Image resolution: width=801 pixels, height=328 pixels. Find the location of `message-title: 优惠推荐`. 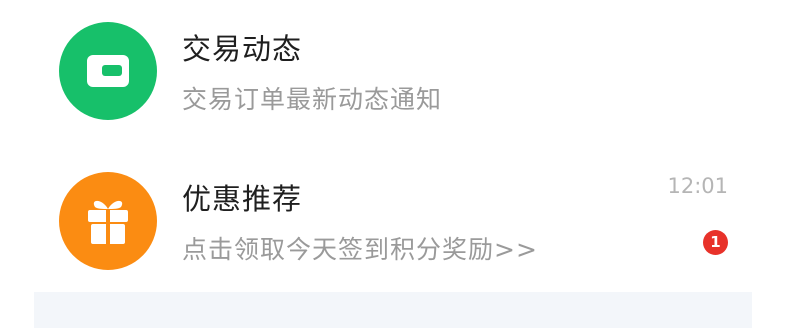

message-title: 优惠推荐 is located at coordinates (242, 199).